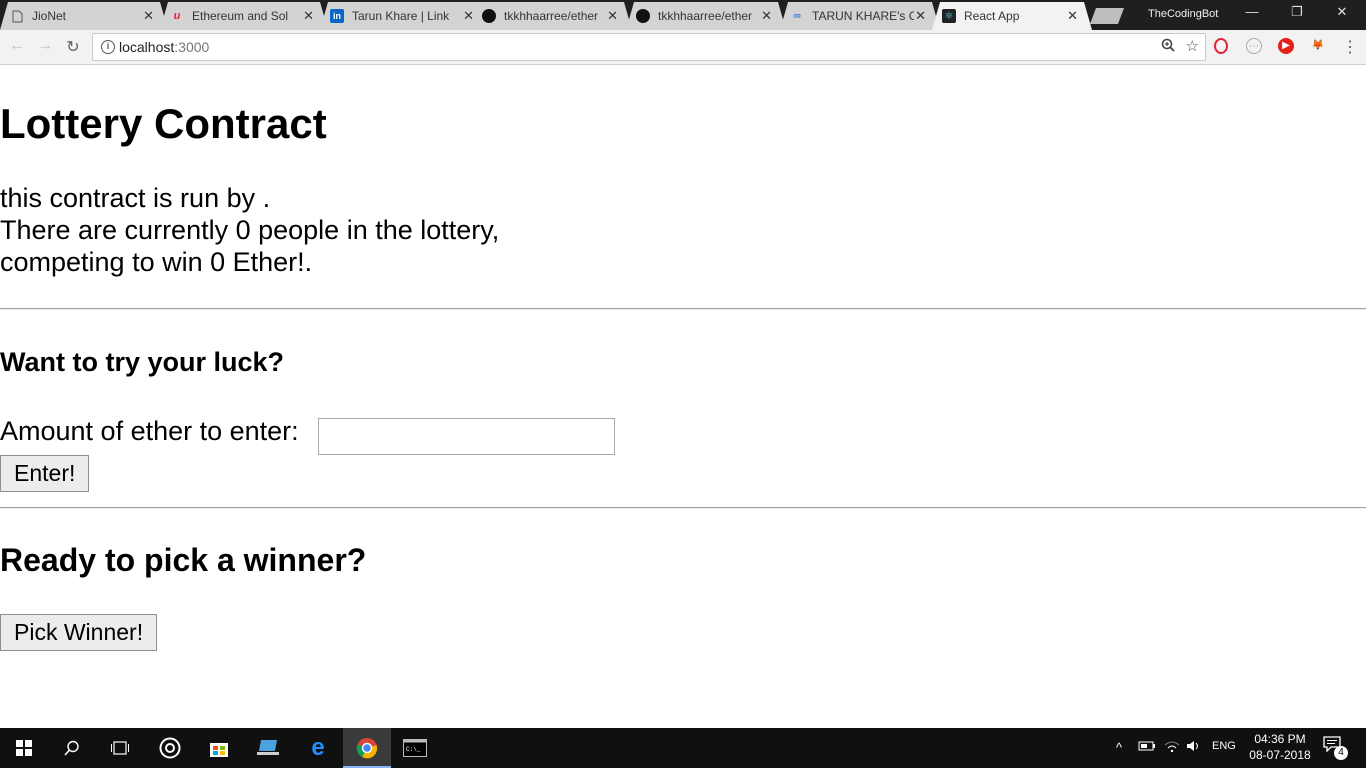 This screenshot has width=1366, height=768. I want to click on codechef-icon: ∞, so click(797, 16).